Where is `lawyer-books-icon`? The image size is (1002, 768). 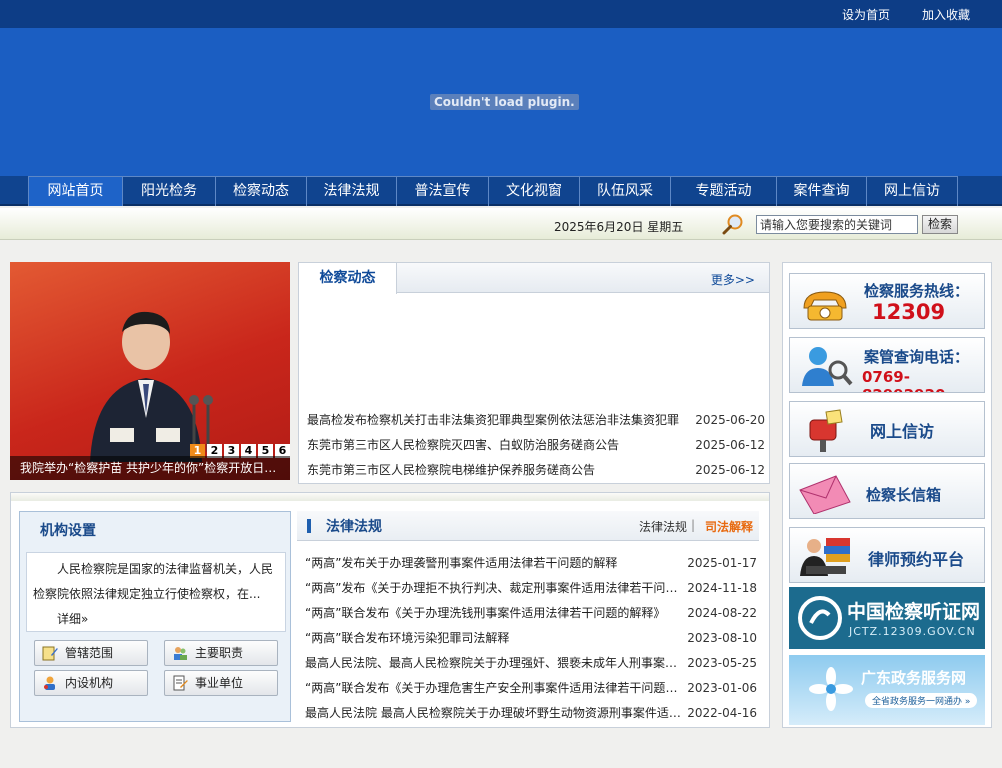
lawyer-books-icon is located at coordinates (825, 557).